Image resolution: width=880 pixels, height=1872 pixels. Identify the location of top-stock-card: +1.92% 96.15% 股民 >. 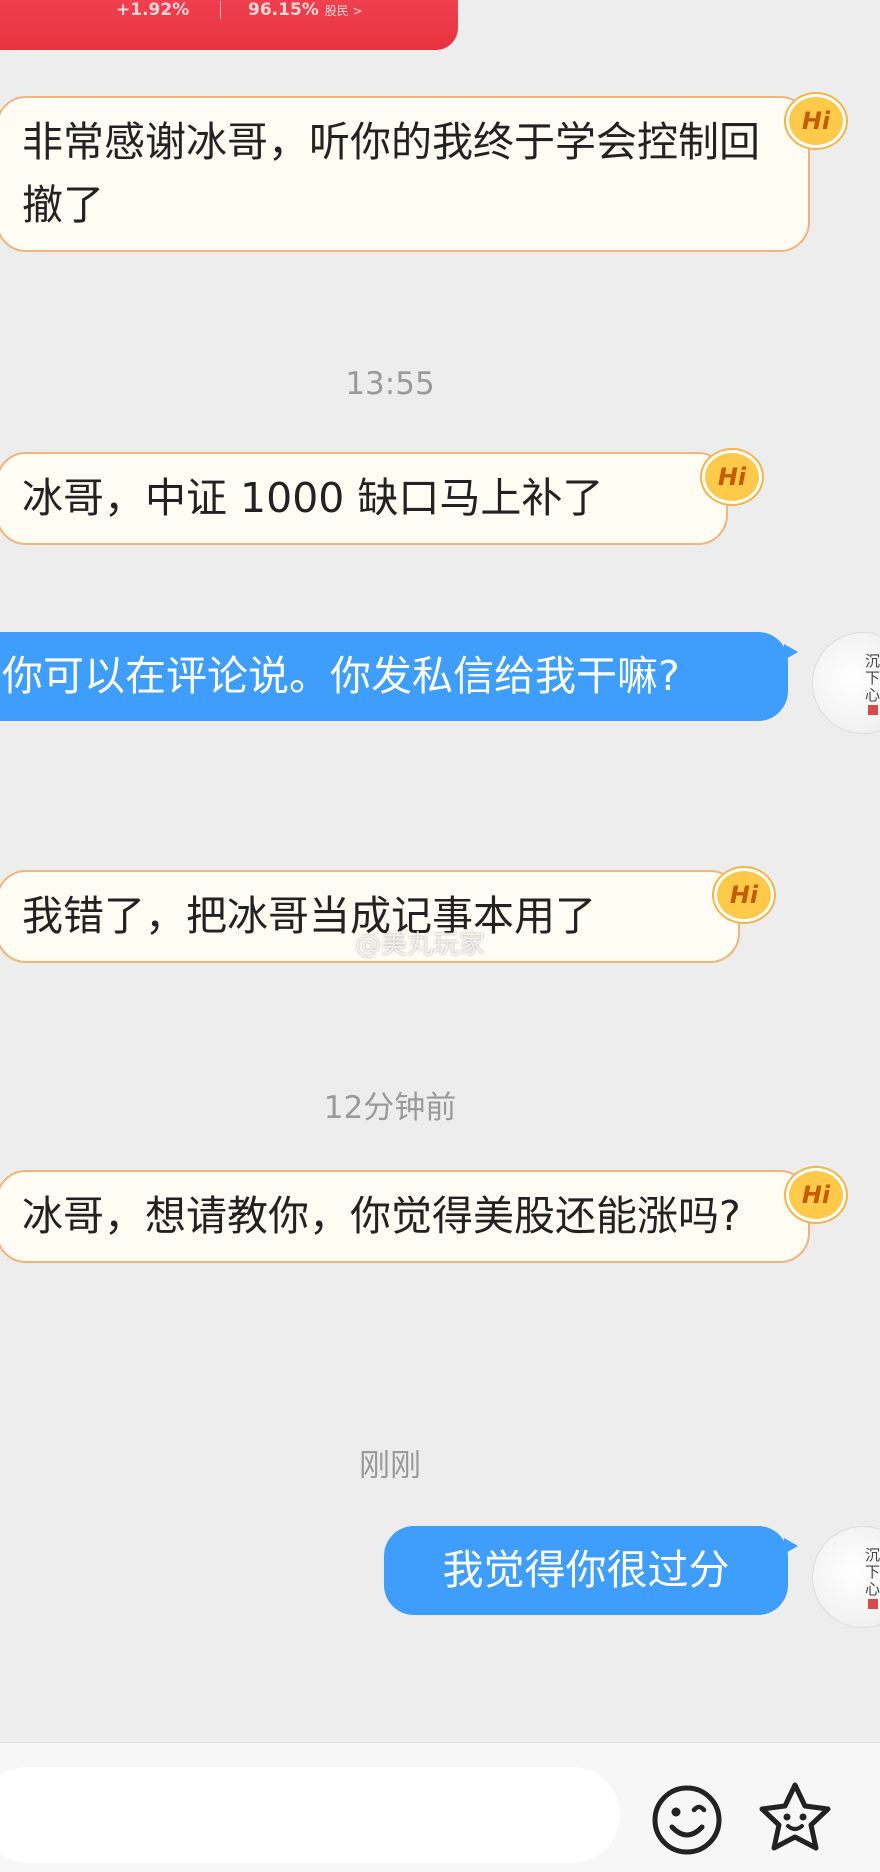
(229, 25).